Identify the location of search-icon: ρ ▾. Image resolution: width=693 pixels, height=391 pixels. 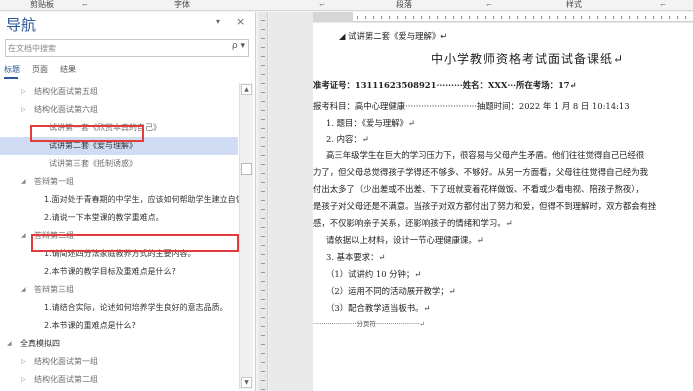
(238, 46).